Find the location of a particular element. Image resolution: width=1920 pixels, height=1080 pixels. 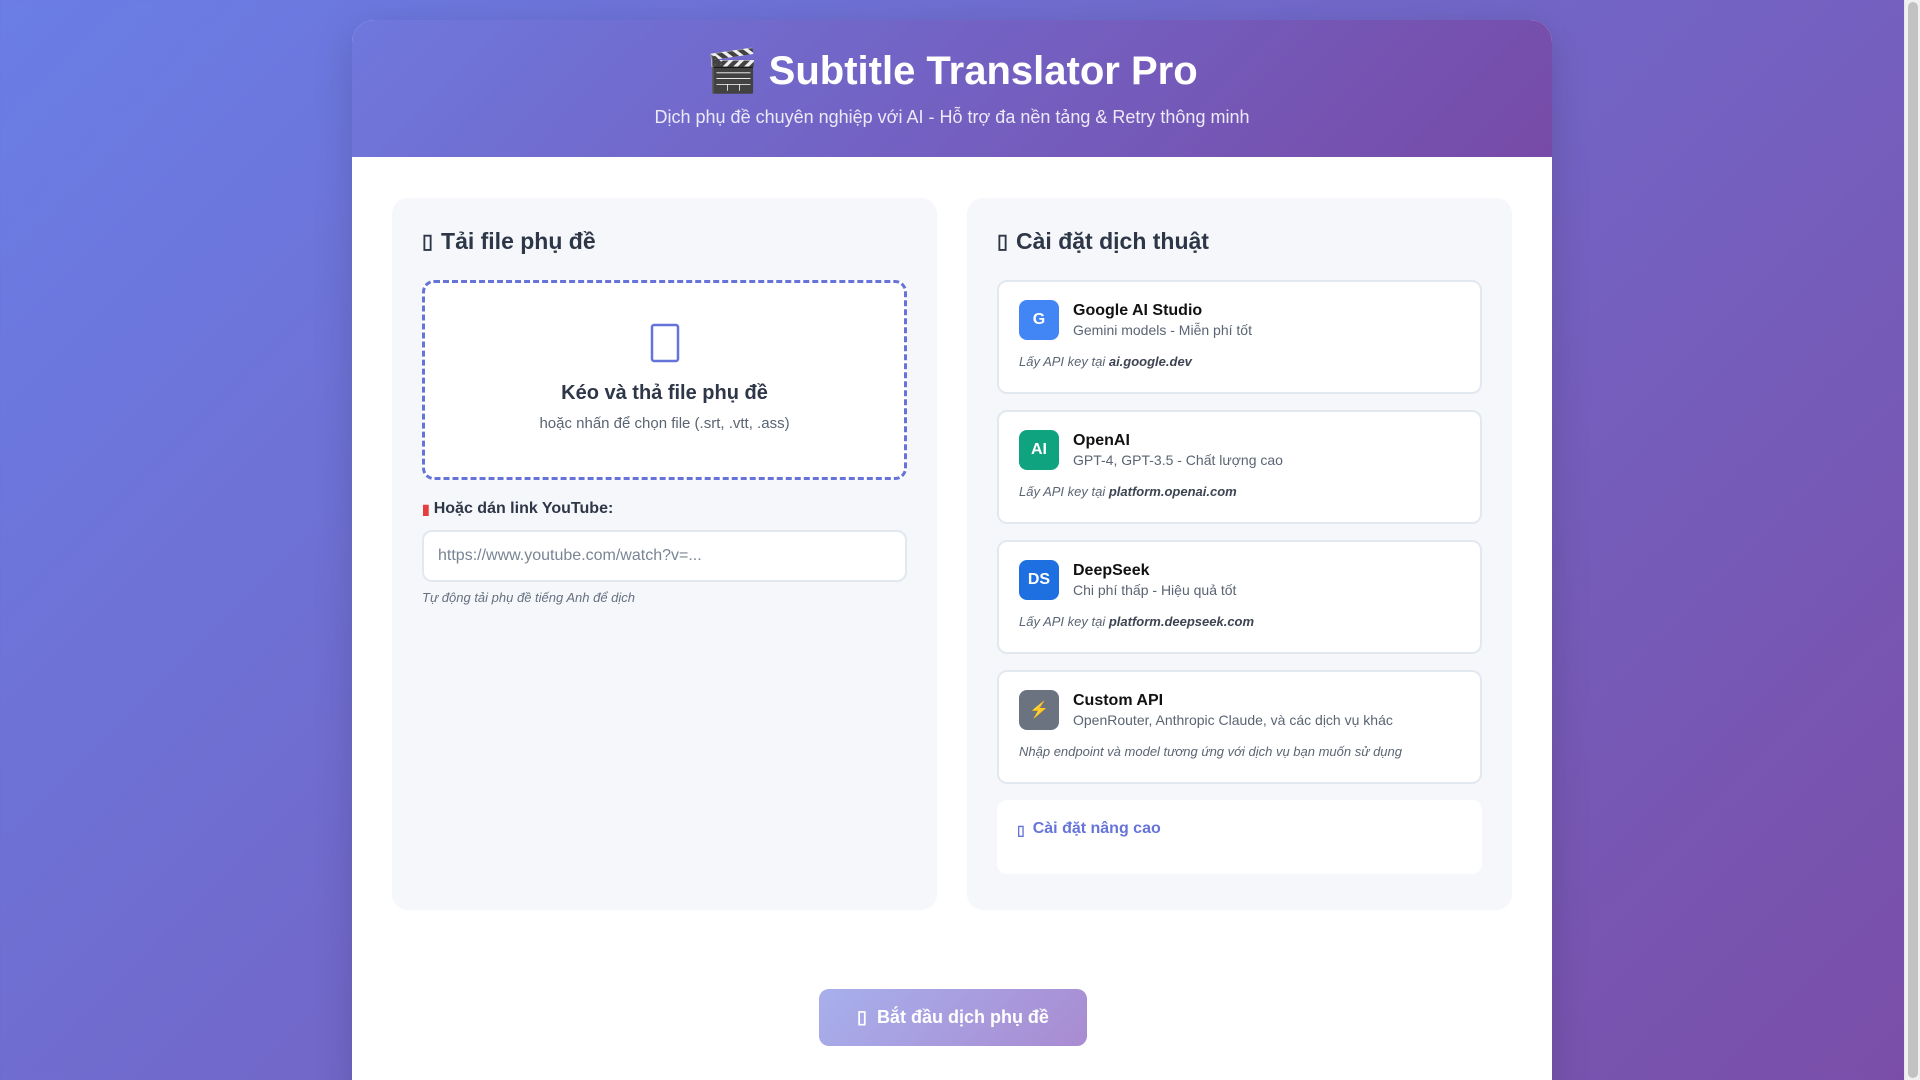

provider-note: Lấy API key tại platform.deepseek.com is located at coordinates (1239, 621).